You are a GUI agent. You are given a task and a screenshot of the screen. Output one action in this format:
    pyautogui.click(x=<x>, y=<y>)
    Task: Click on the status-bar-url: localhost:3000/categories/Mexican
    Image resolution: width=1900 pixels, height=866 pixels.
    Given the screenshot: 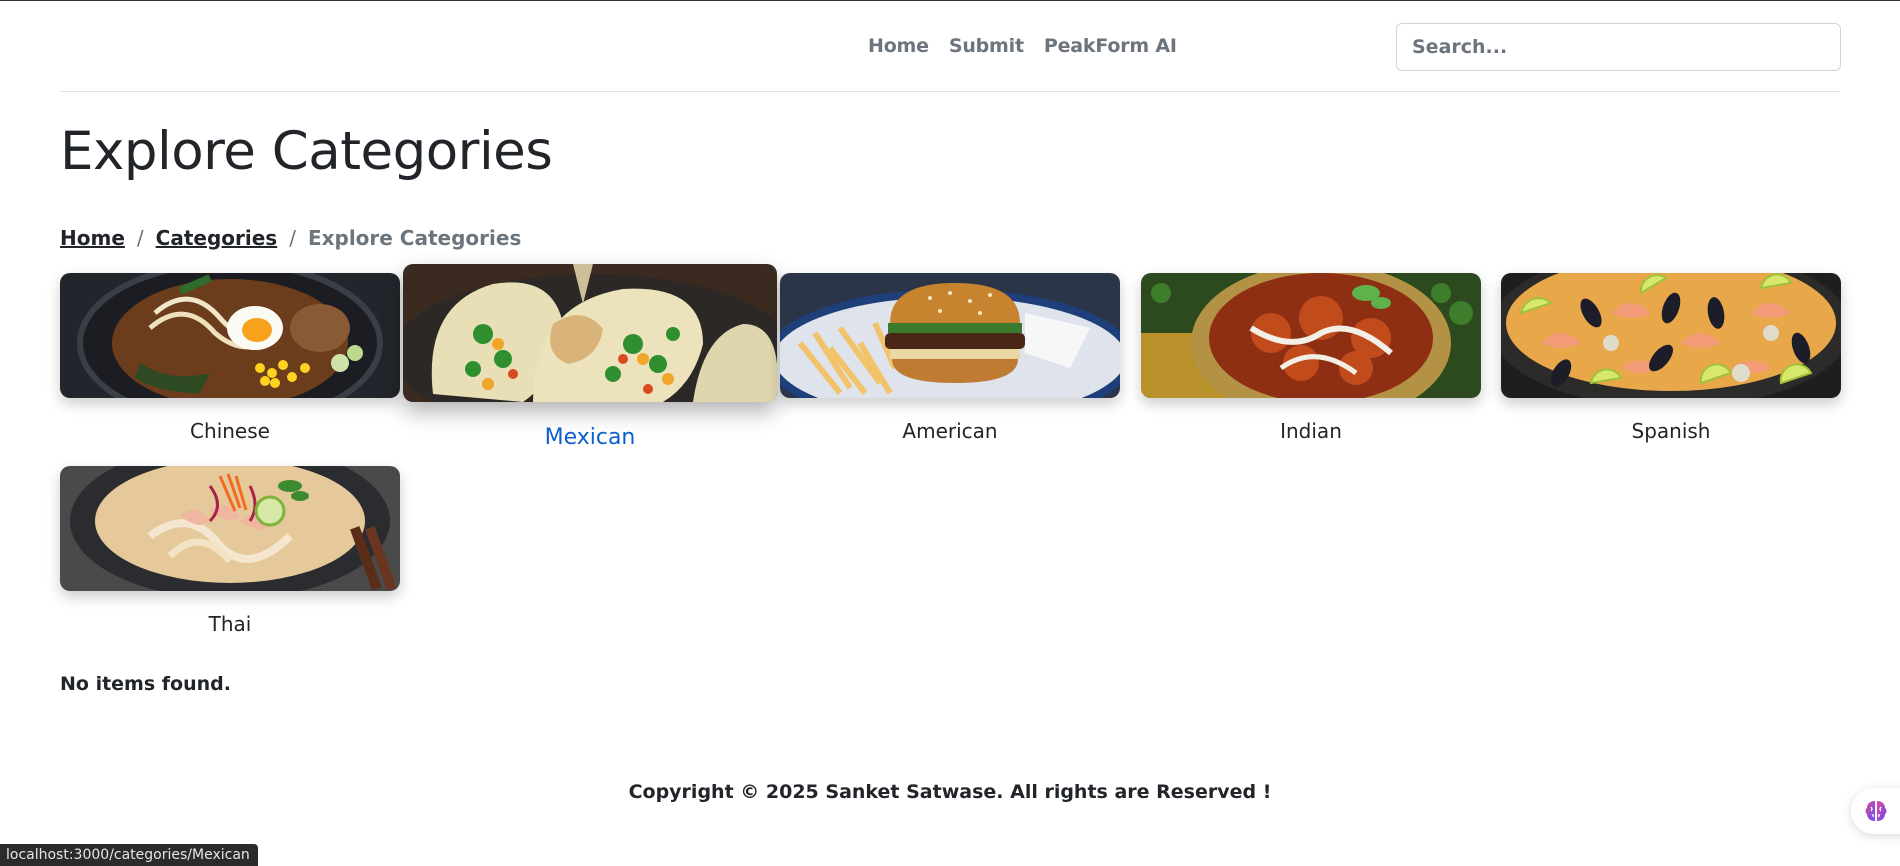 What is the action you would take?
    pyautogui.click(x=129, y=855)
    